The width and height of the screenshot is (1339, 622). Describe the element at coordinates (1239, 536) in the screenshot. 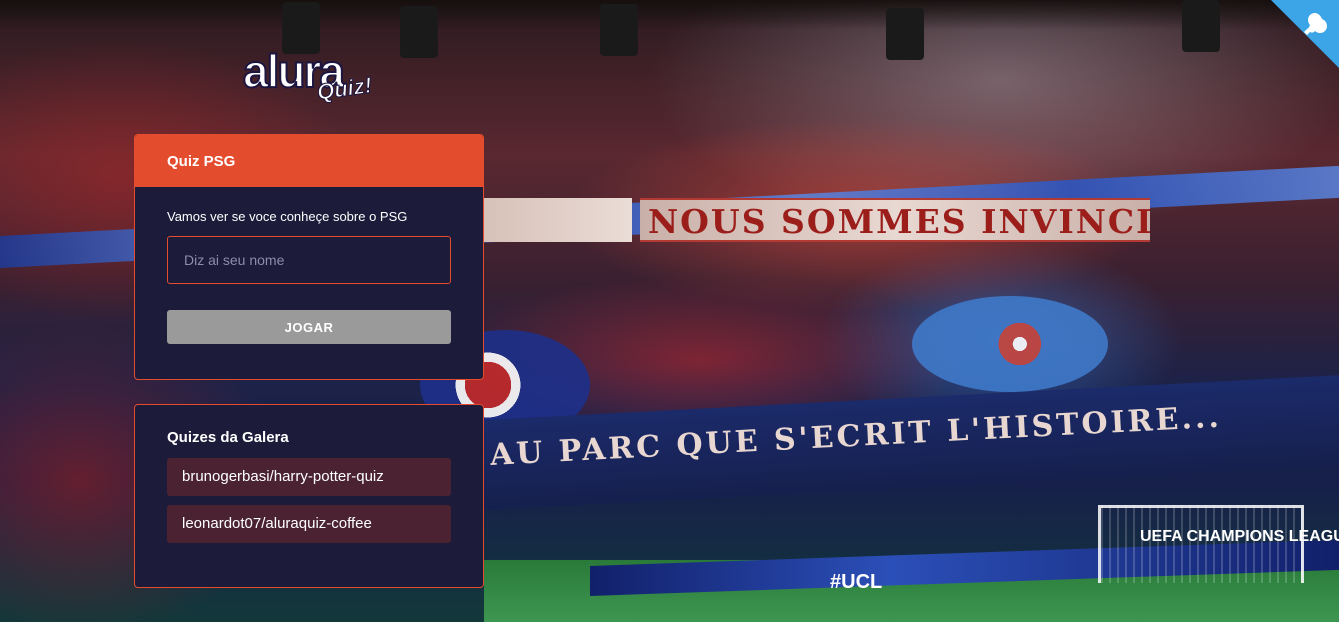

I see `goal-board-text: UEFA CHAMPIONS LEAGUE` at that location.